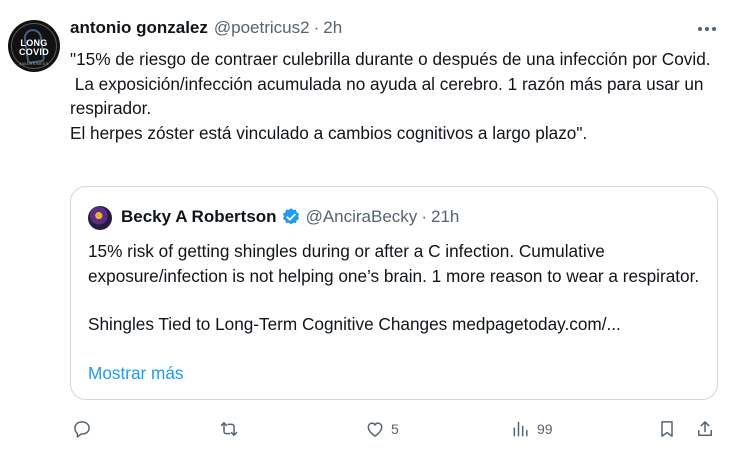 This screenshot has width=740, height=462. Describe the element at coordinates (100, 218) in the screenshot. I see `quoted-author-avatar` at that location.